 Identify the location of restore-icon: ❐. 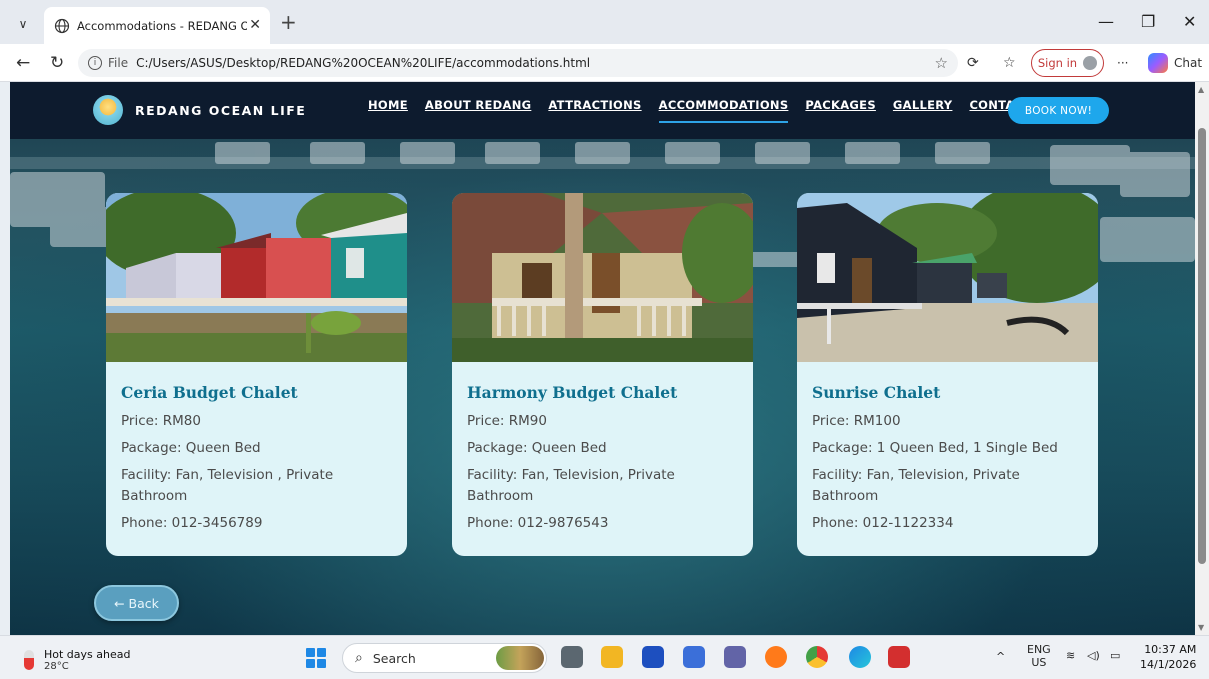
(1148, 21).